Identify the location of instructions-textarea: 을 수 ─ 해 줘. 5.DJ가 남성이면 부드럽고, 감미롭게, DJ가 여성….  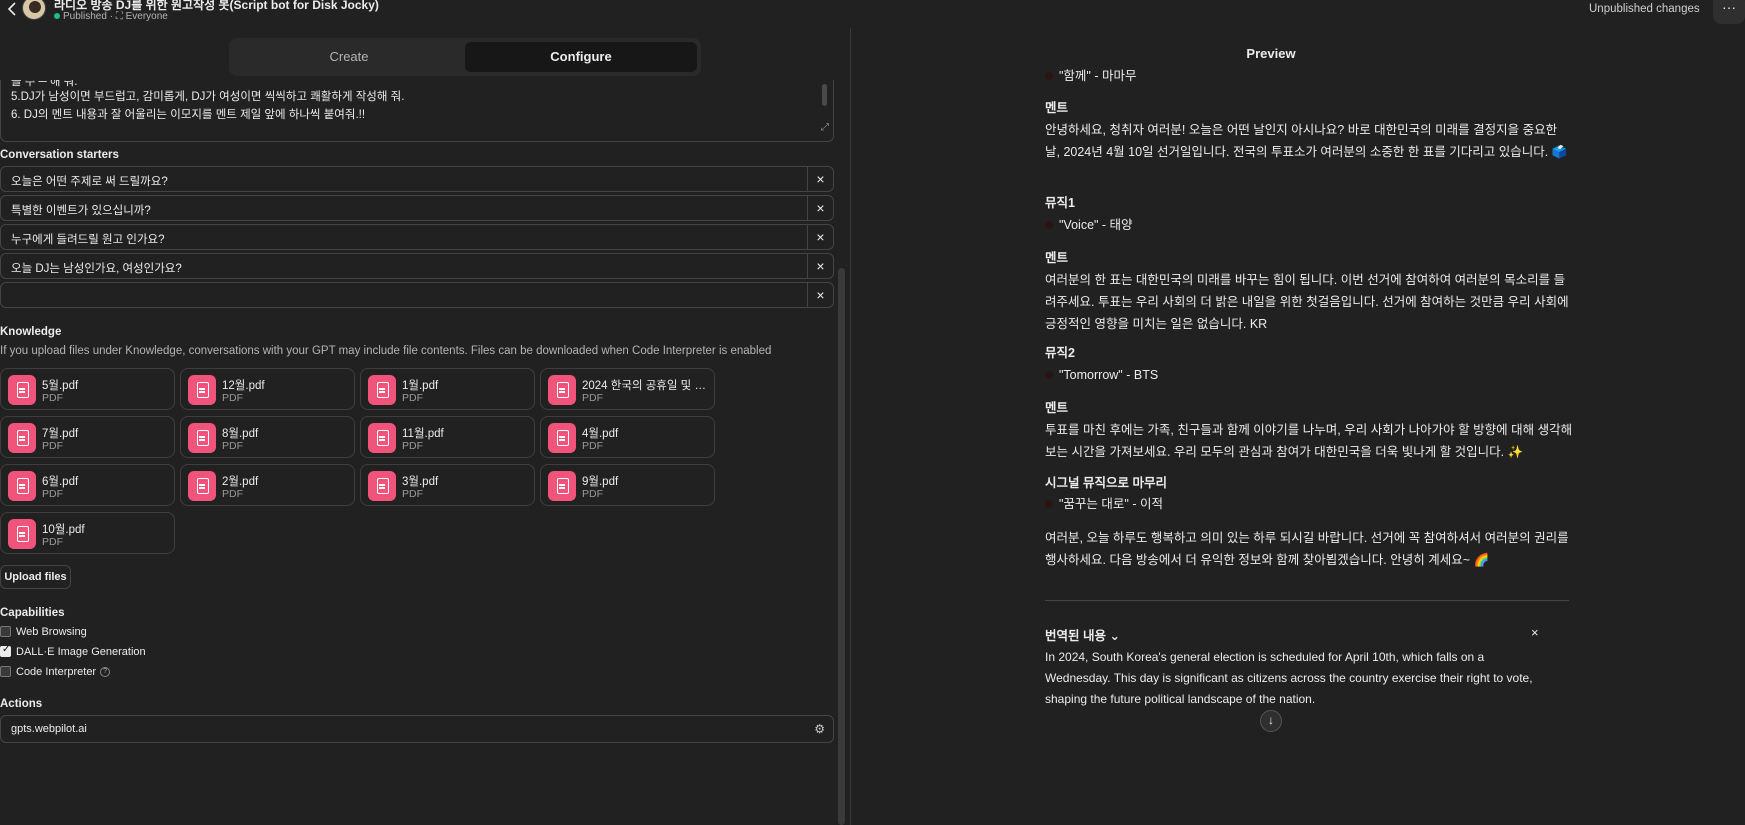
(417, 111).